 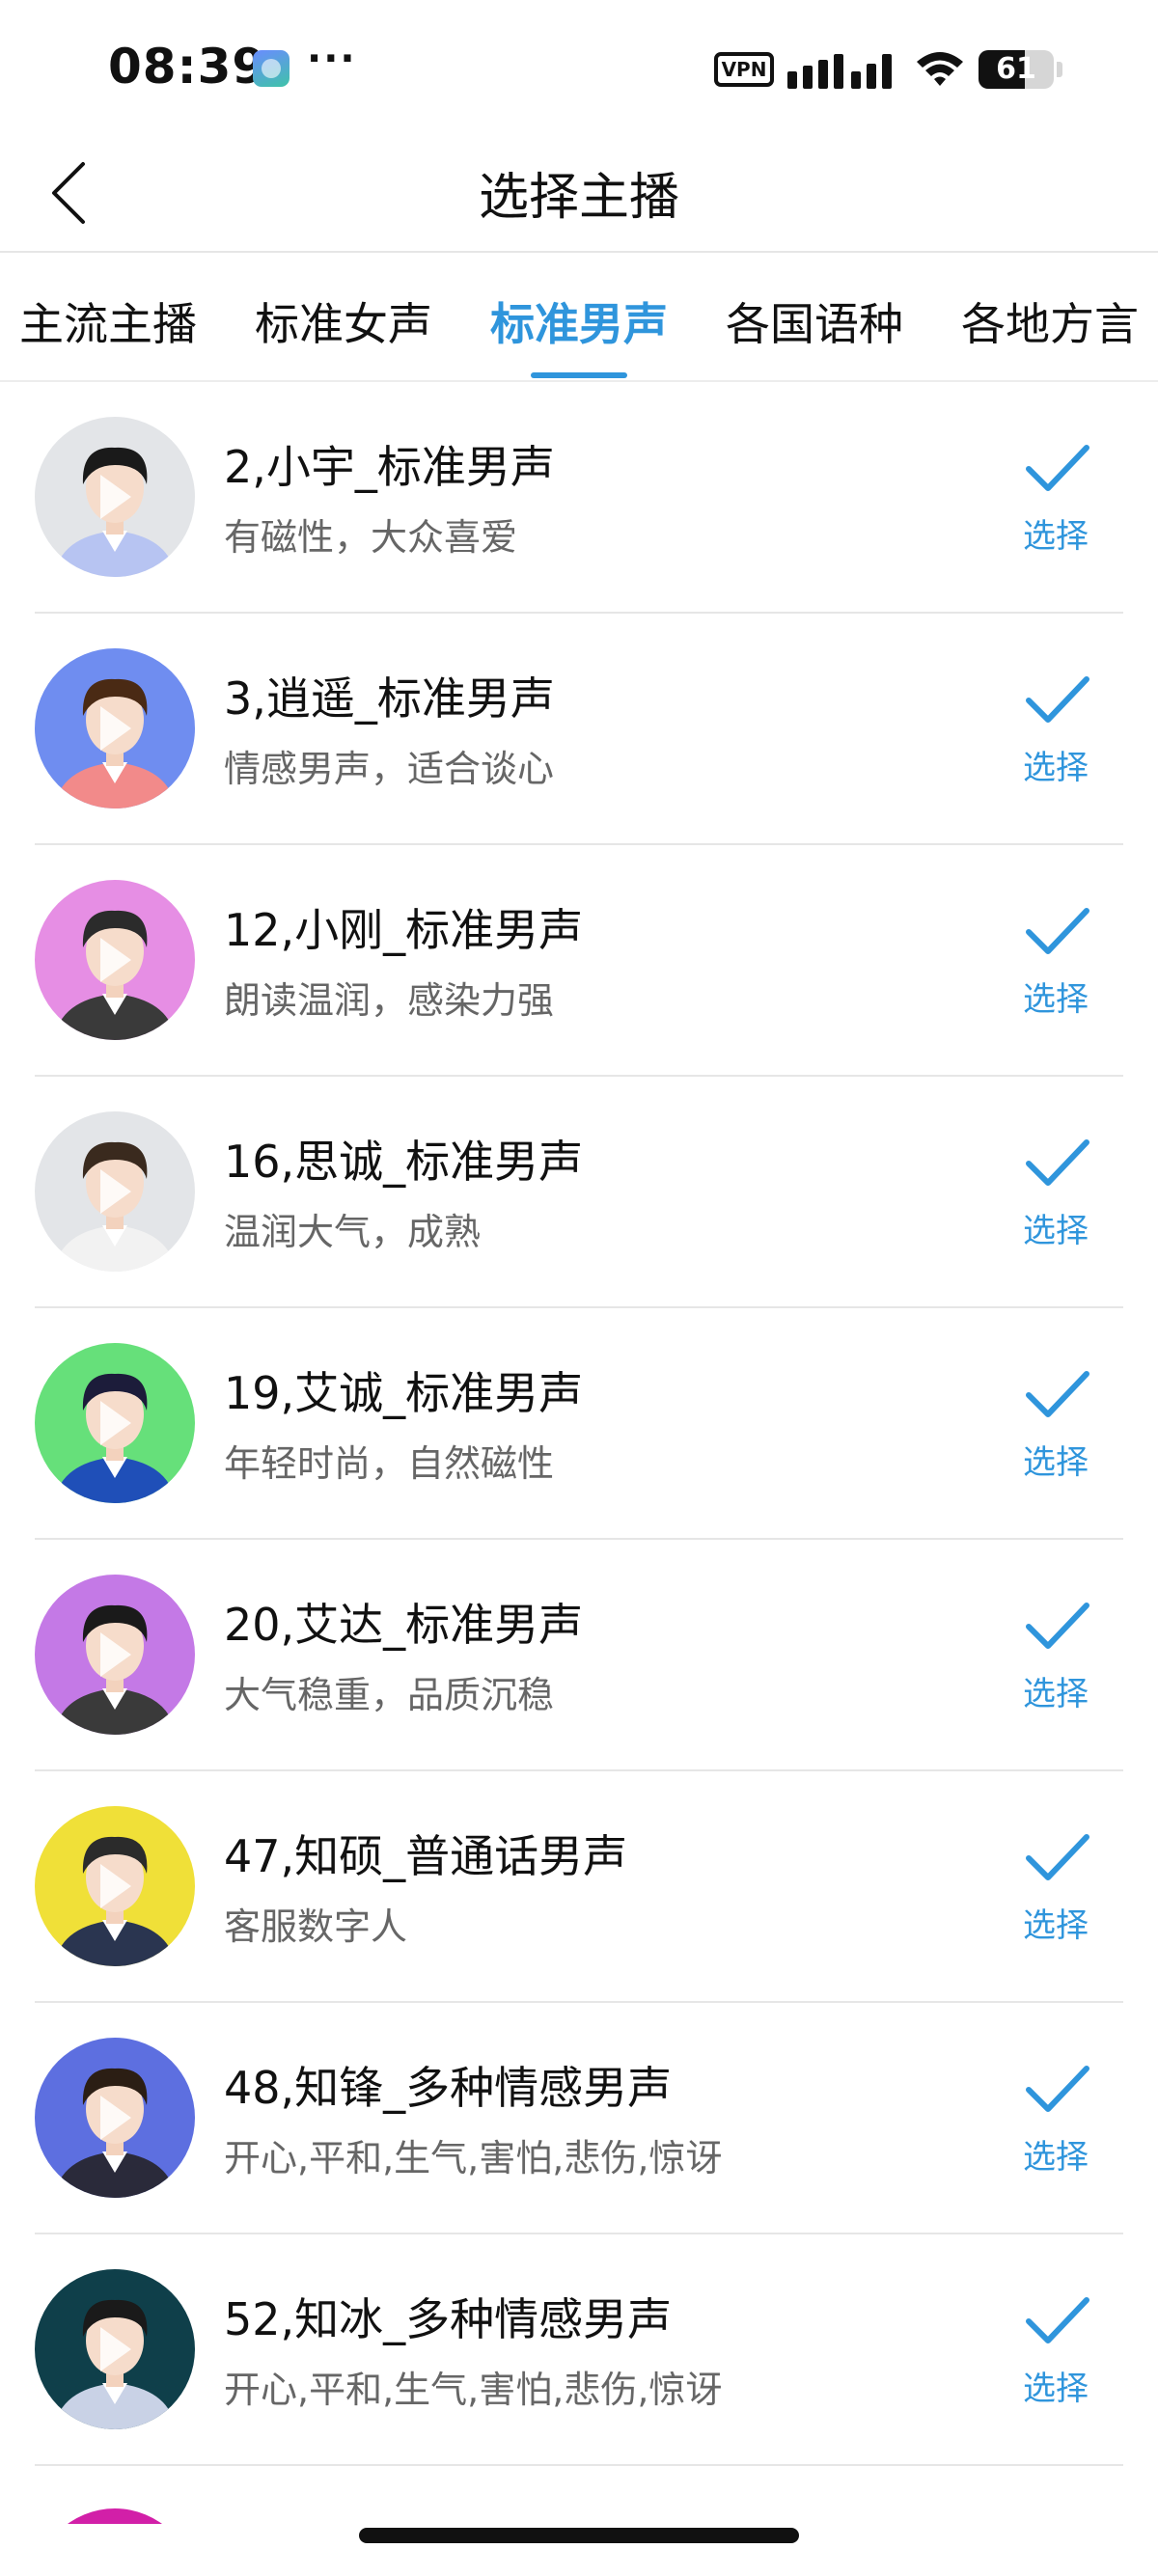 I want to click on anchor-name: 48,知锋_多种情感男声, so click(x=448, y=2088).